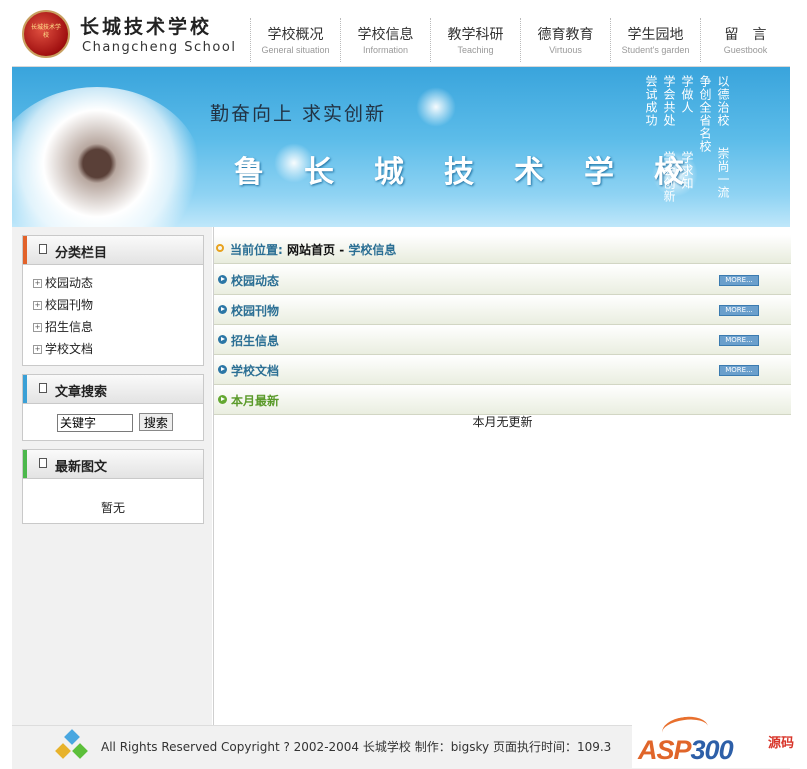 This screenshot has height=769, width=807. I want to click on motto-column: 学会创新, so click(669, 177).